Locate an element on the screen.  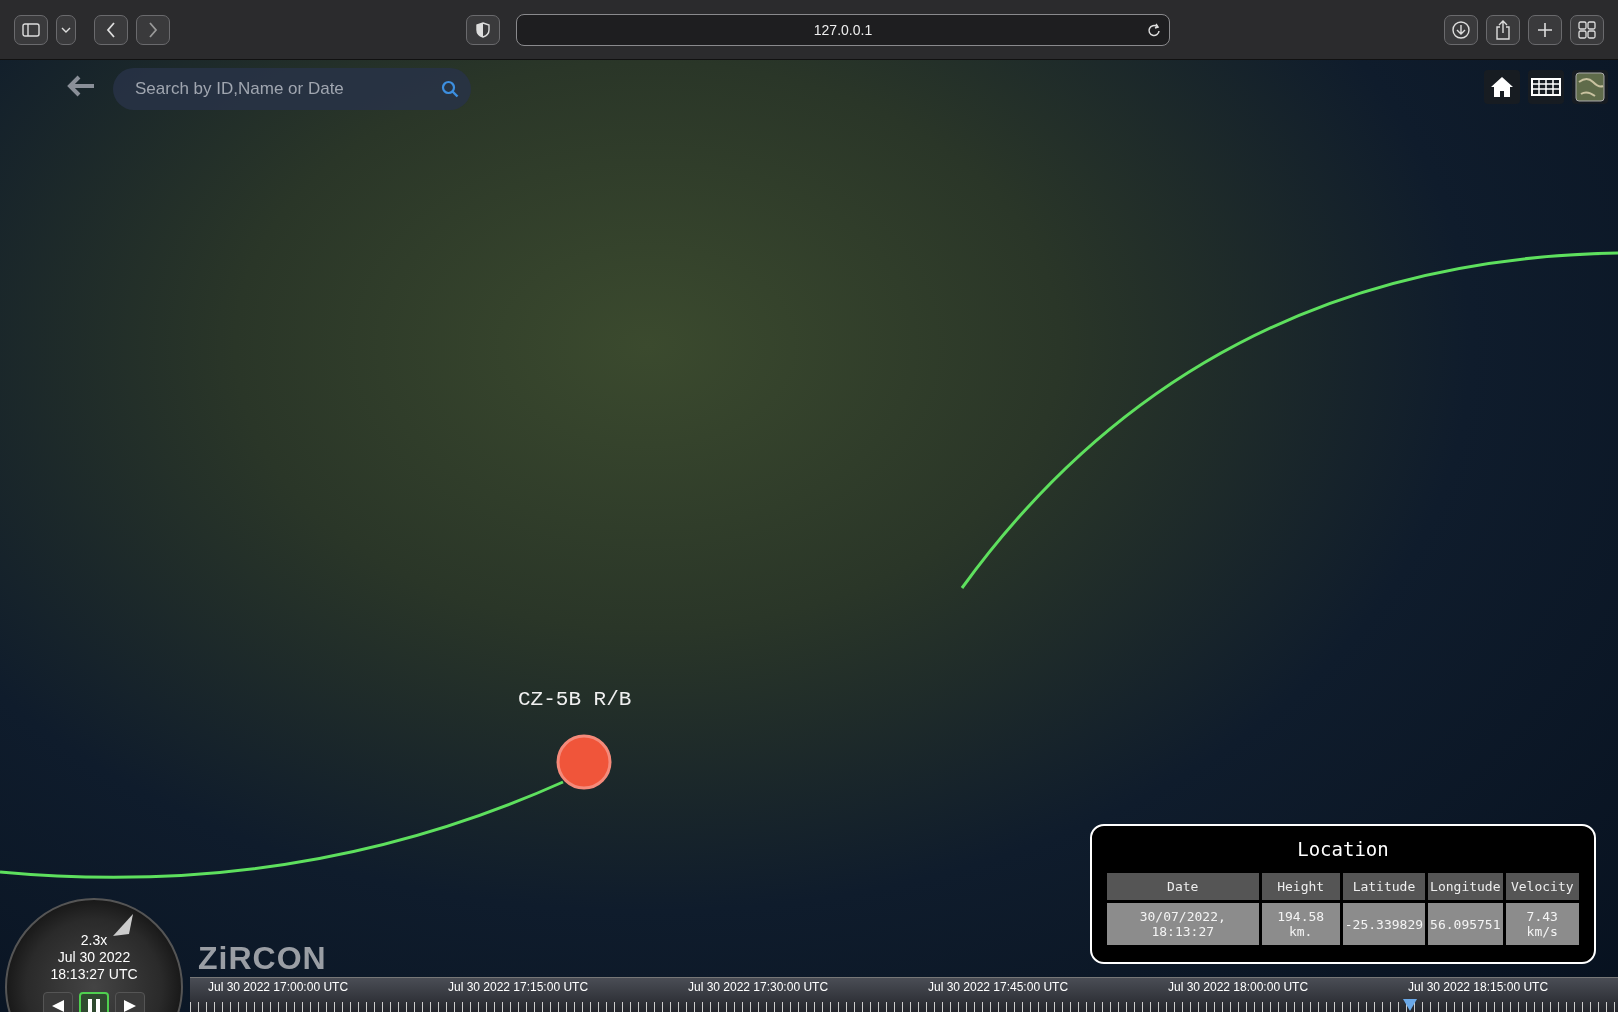
timeline-label: Jul 30 2022 18:15:00 UTC is located at coordinates (1478, 987).